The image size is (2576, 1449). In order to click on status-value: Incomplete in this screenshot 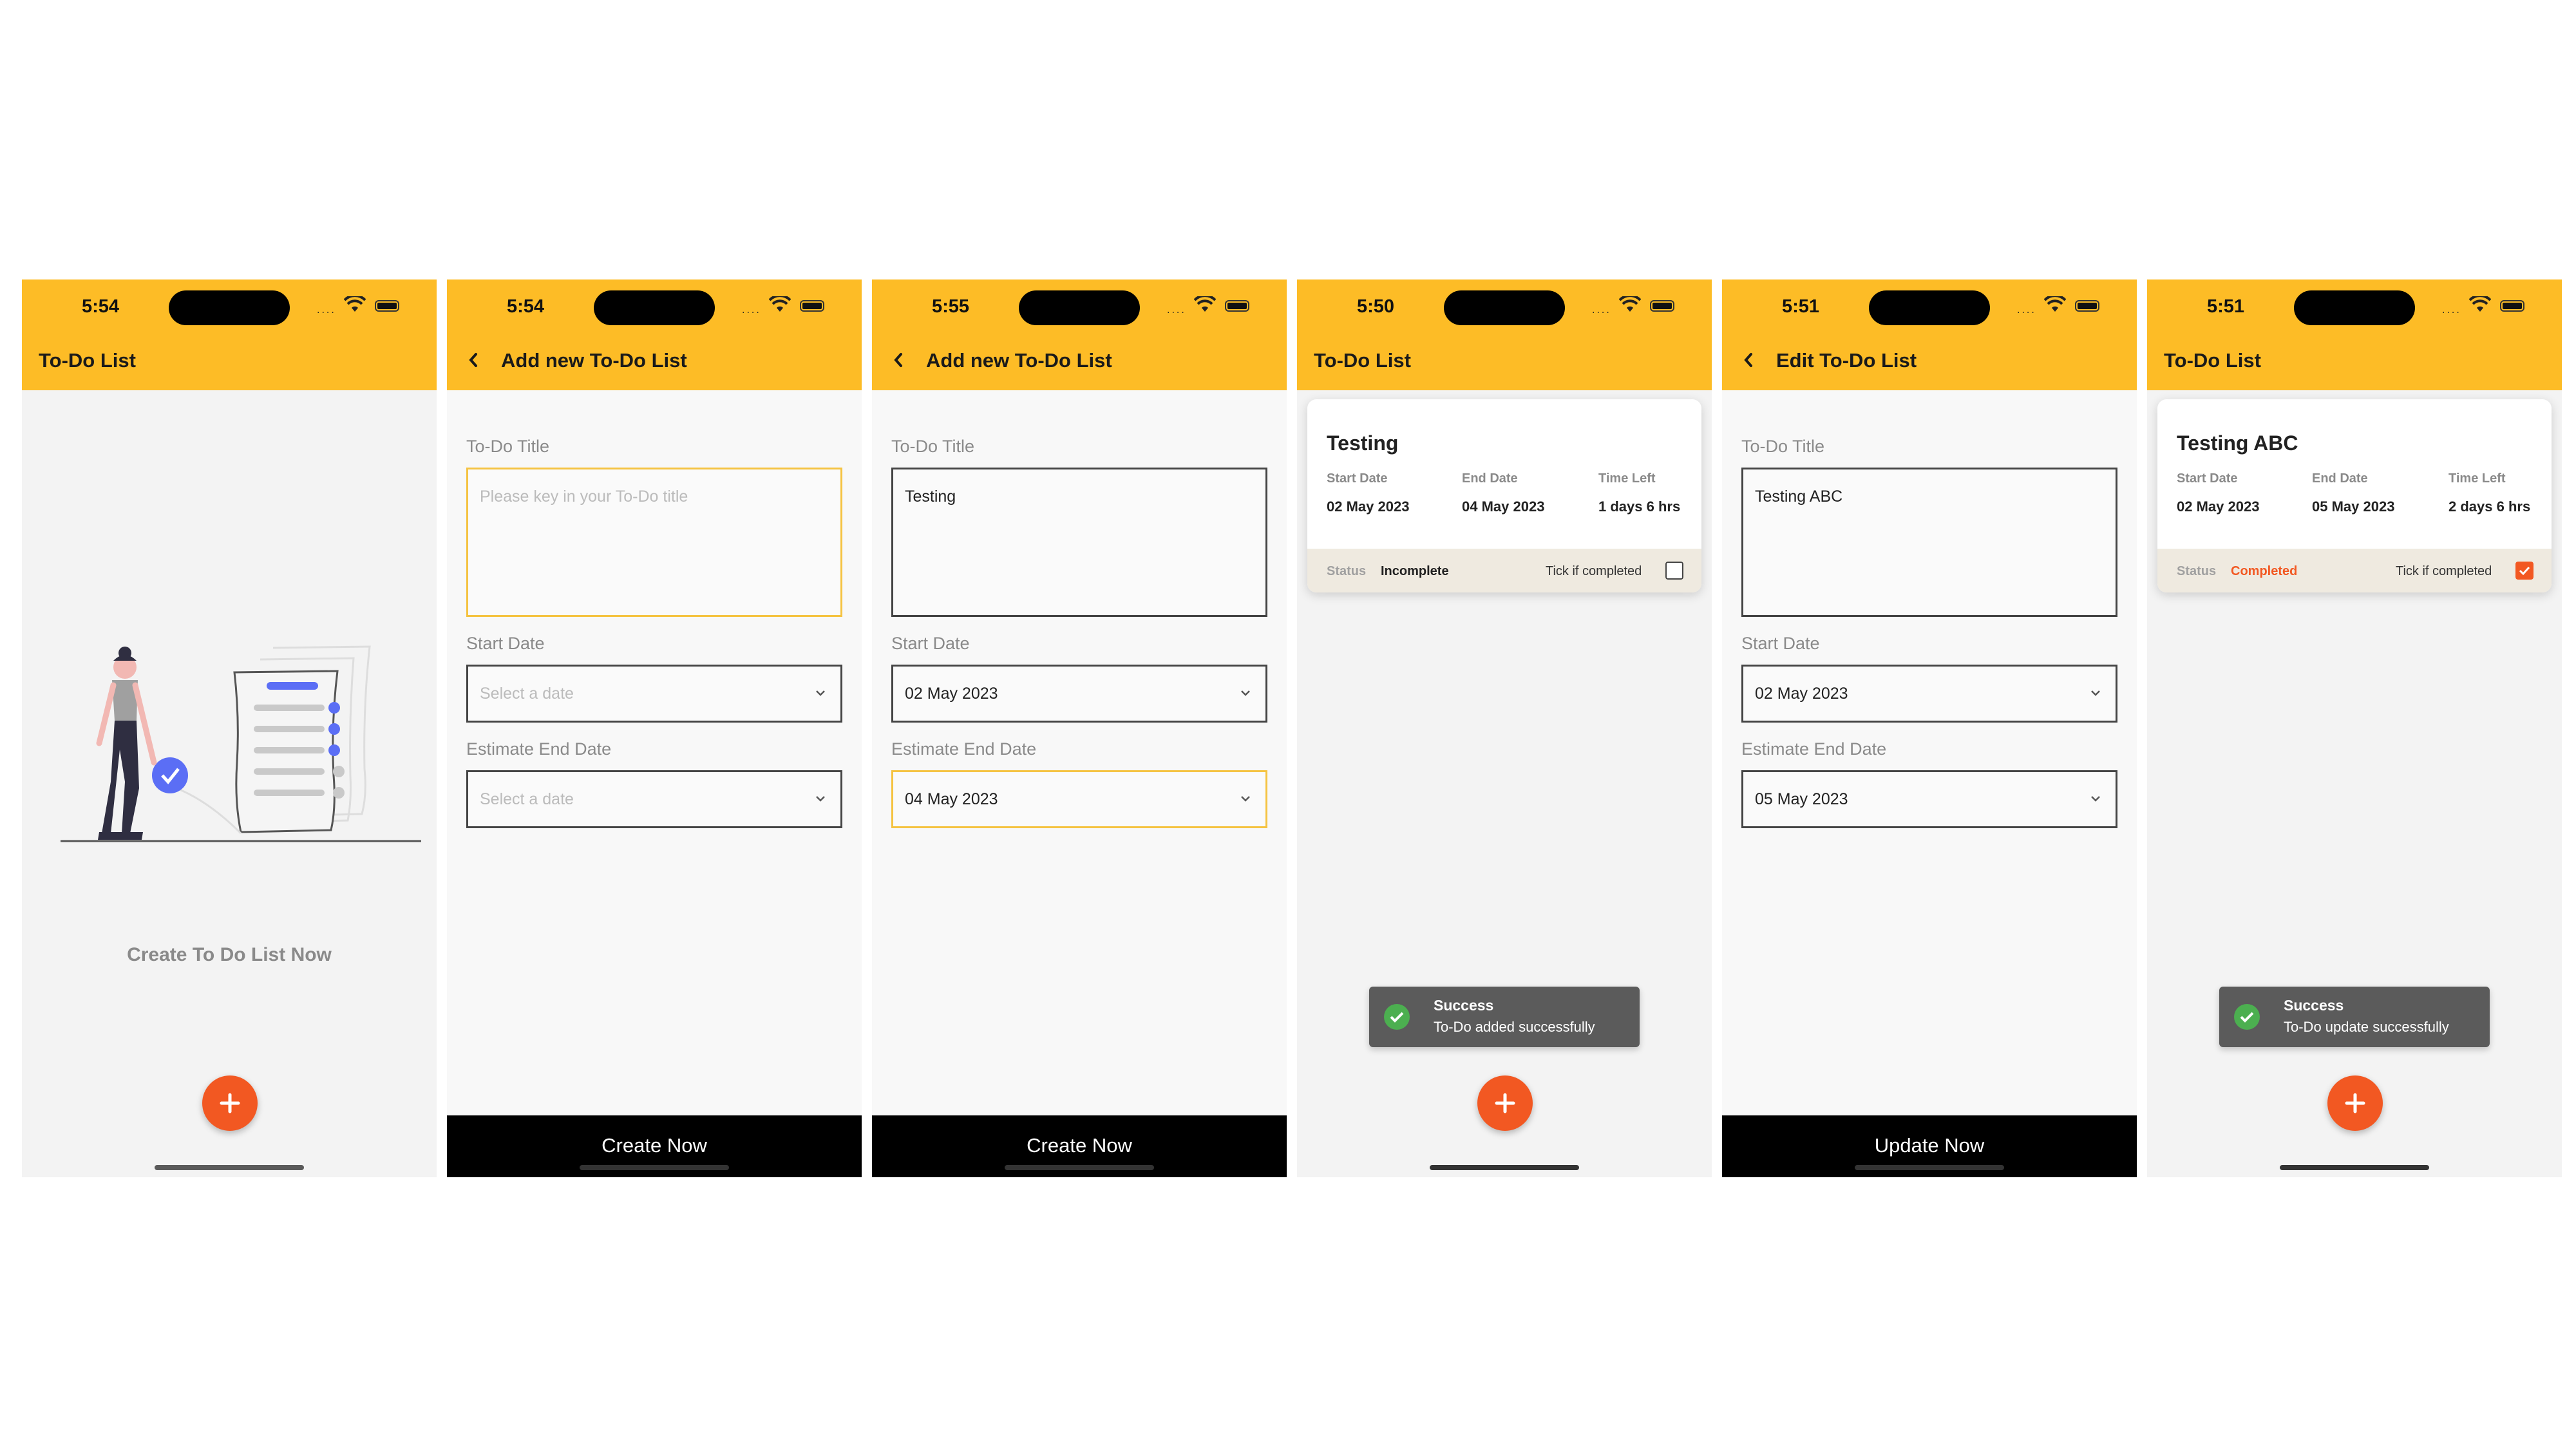, I will do `click(1415, 571)`.